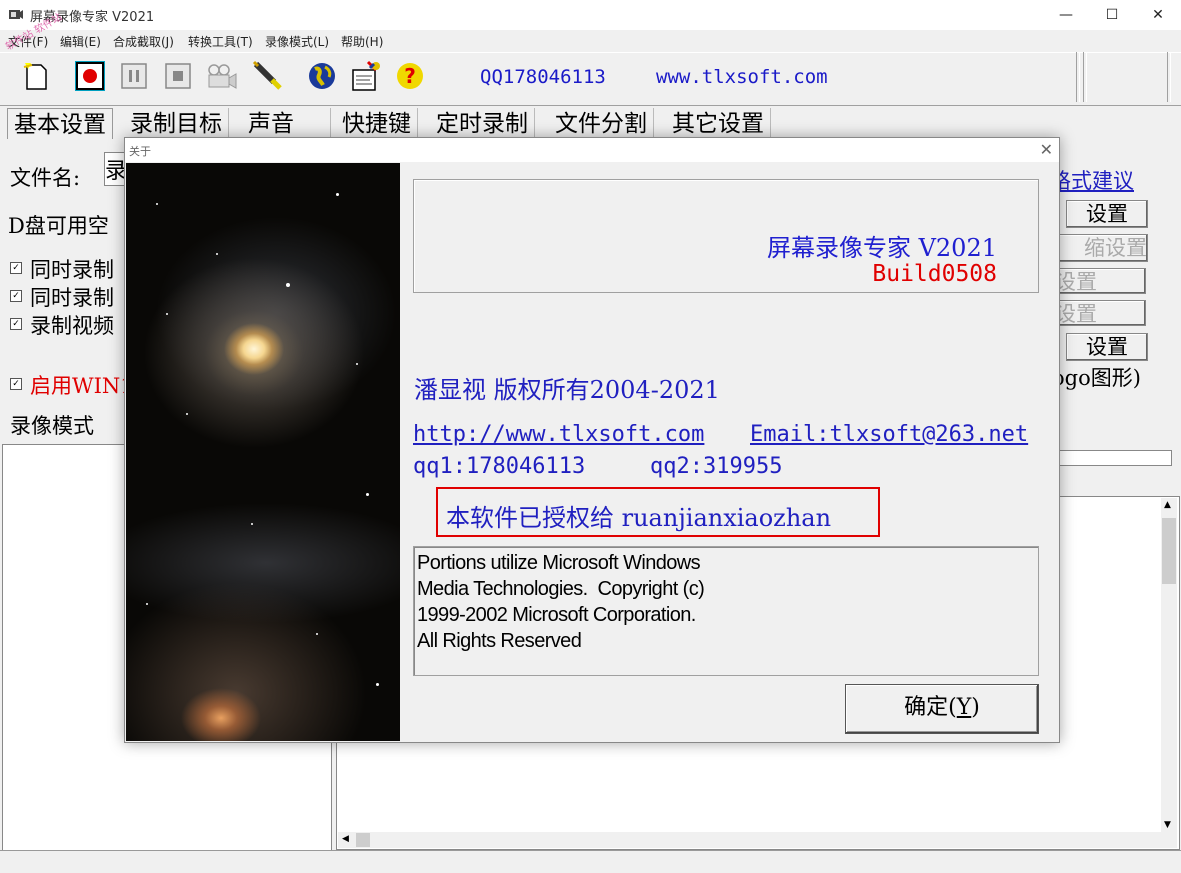 This screenshot has height=873, width=1181. What do you see at coordinates (345, 839) in the screenshot?
I see `scroll-left-icon: ◀` at bounding box center [345, 839].